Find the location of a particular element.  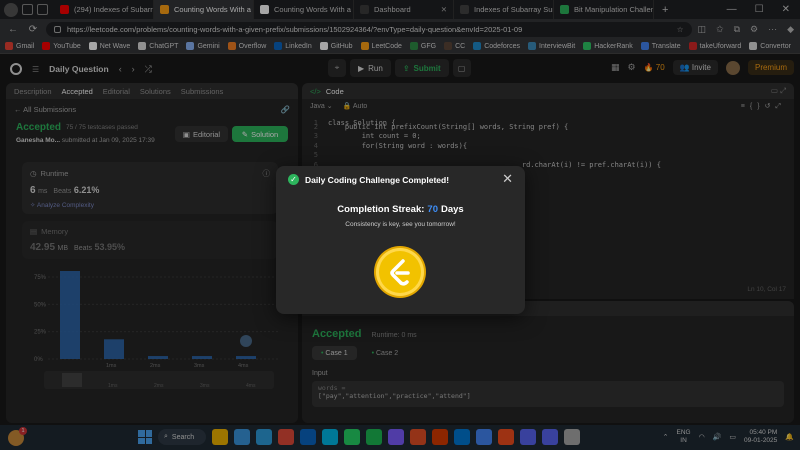

completion-streak: Completion Streak: 70 Days is located at coordinates (400, 209).